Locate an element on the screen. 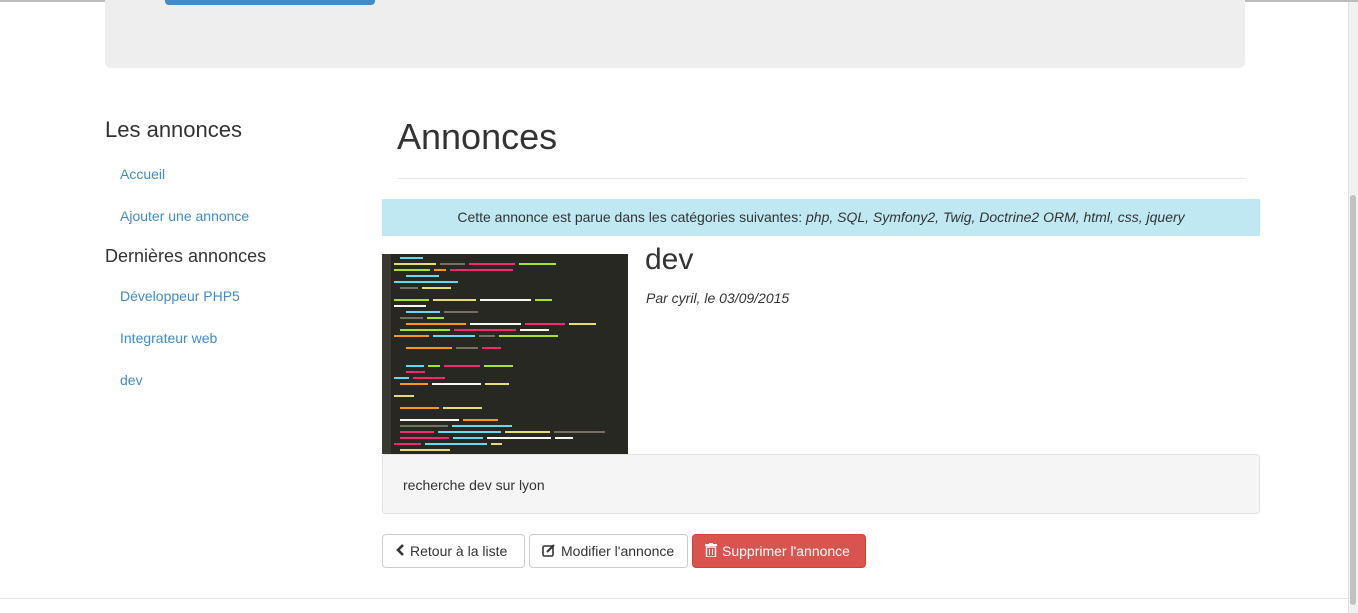  edit-advert-button: Modifier l'annonce is located at coordinates (608, 551).